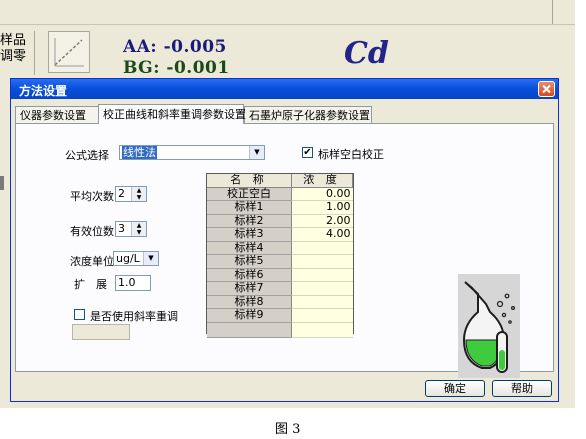 The image size is (586, 439). I want to click on concentration-cell: 0.00, so click(322, 194).